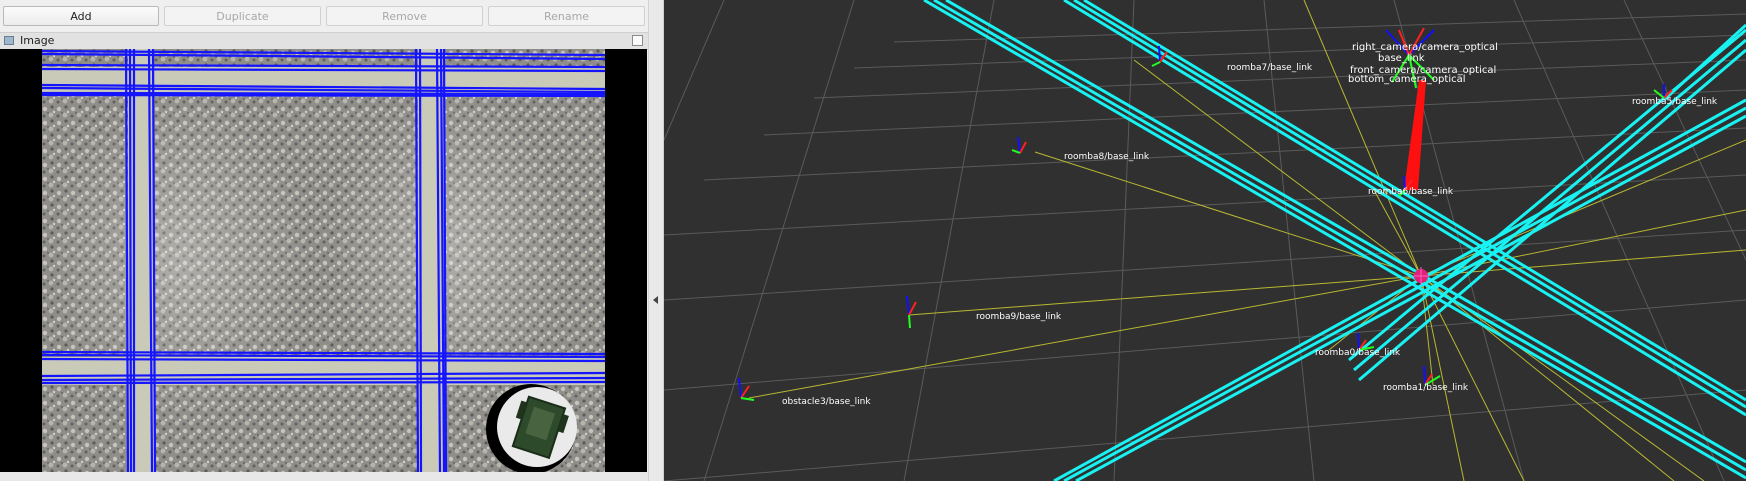 This screenshot has width=1746, height=481. I want to click on frame-label: roomba6/base_link, so click(1411, 192).